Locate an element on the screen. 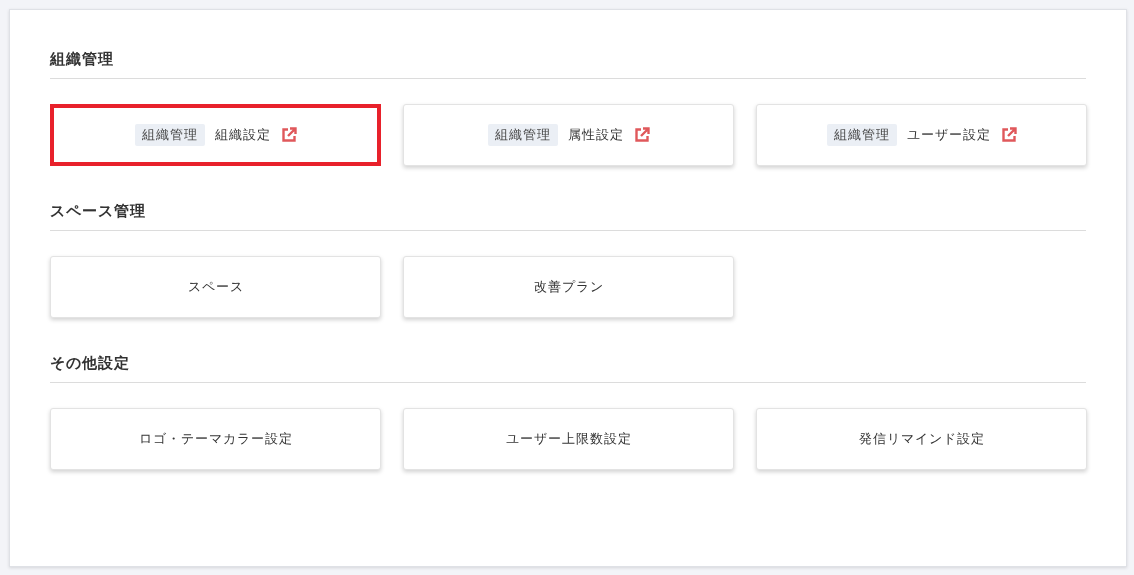 The width and height of the screenshot is (1134, 575). card-label: スペース is located at coordinates (215, 287).